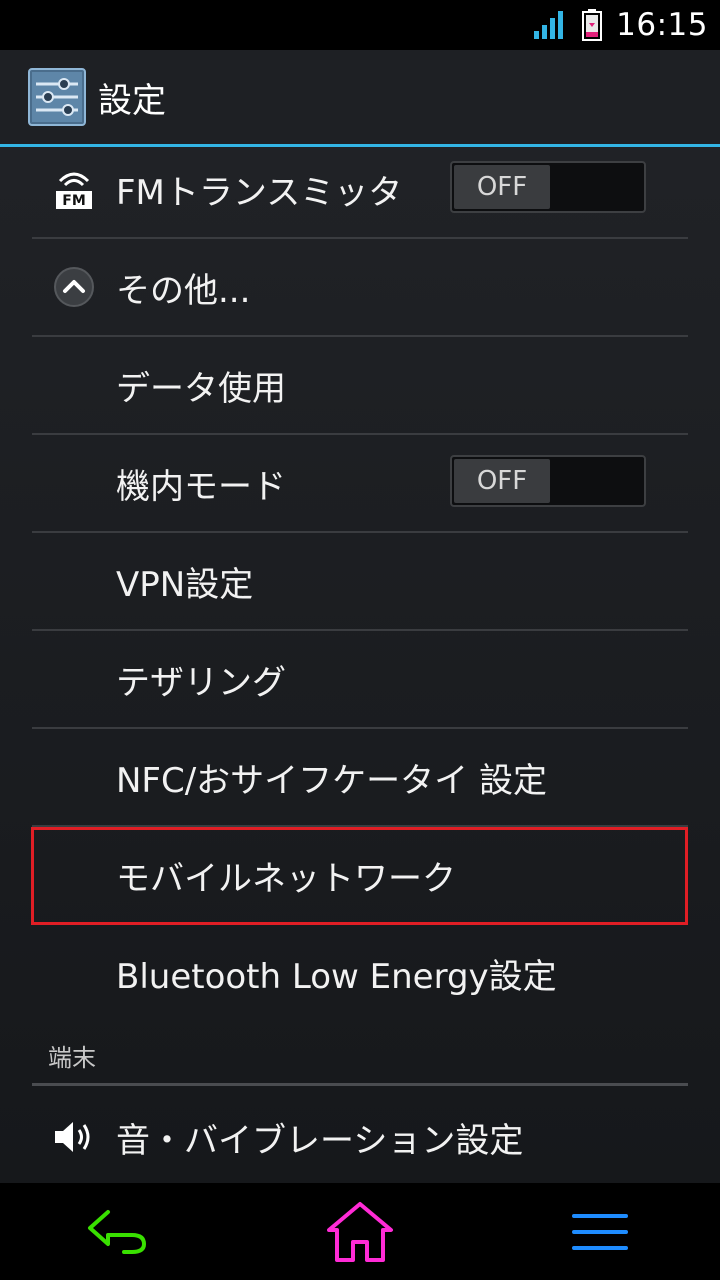 The height and width of the screenshot is (1280, 720). What do you see at coordinates (74, 190) in the screenshot?
I see `fm-radio-icon: FM` at bounding box center [74, 190].